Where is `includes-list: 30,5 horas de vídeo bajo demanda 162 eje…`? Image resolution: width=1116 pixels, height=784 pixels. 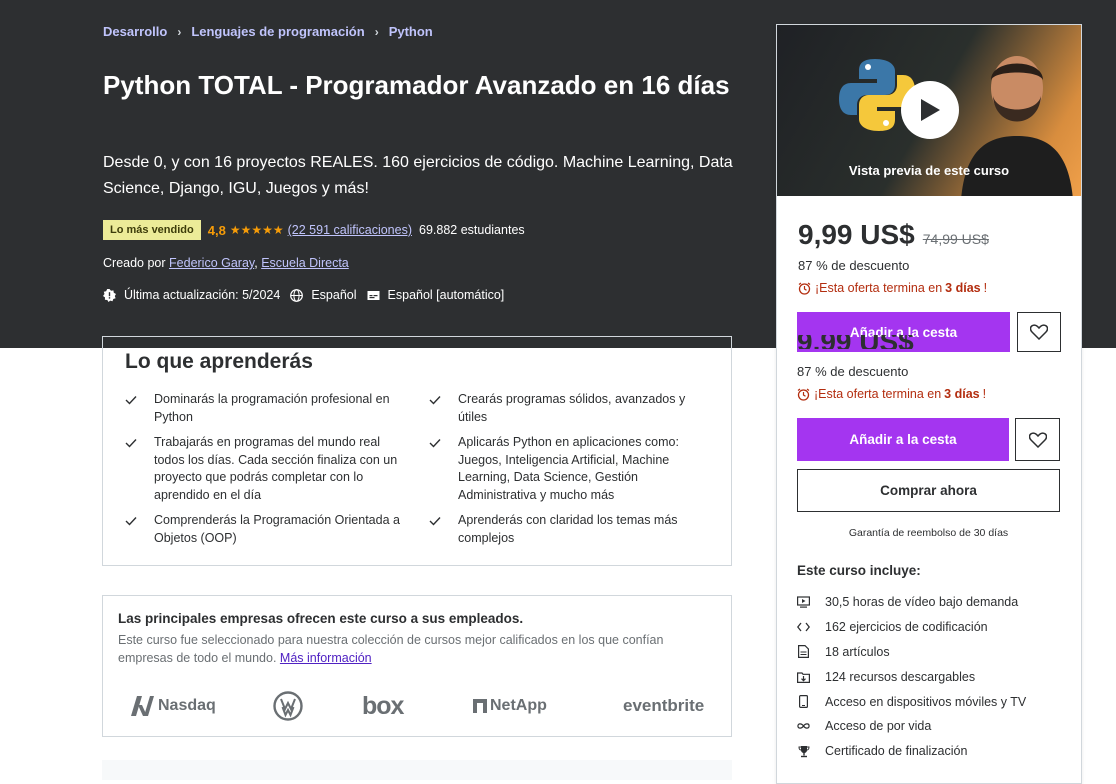 includes-list: 30,5 horas de vídeo bajo demanda 162 eje… is located at coordinates (911, 677).